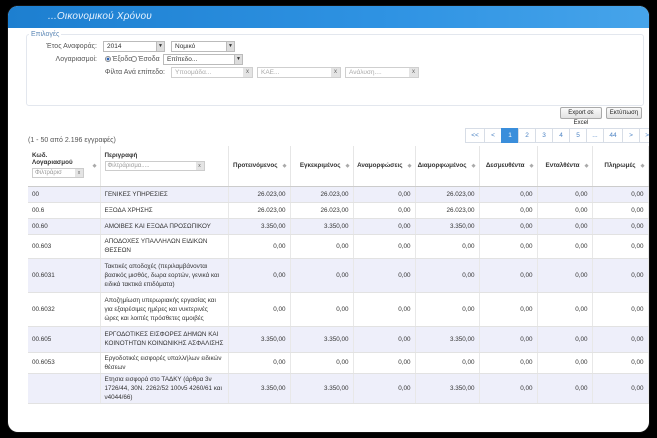  I want to click on cell-description: ΕΞΟΔΑ ΧΡΗΣΗΣ, so click(164, 210).